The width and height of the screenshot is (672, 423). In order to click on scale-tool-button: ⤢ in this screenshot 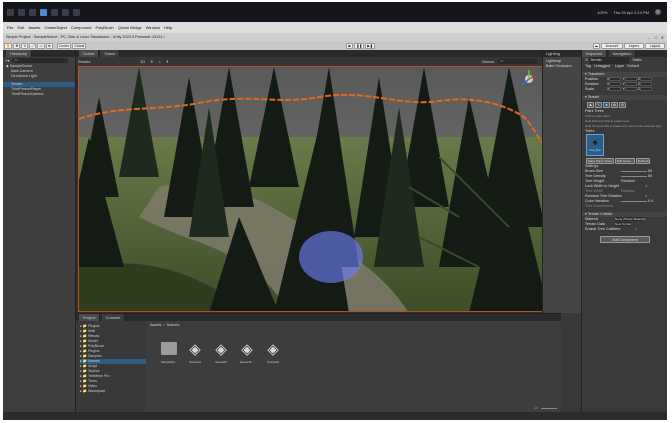, I will do `click(33, 45)`.